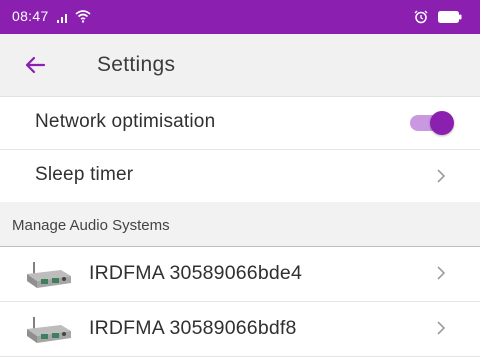 The height and width of the screenshot is (357, 480). What do you see at coordinates (84, 174) in the screenshot?
I see `sleep-timer-label: Sleep timer` at bounding box center [84, 174].